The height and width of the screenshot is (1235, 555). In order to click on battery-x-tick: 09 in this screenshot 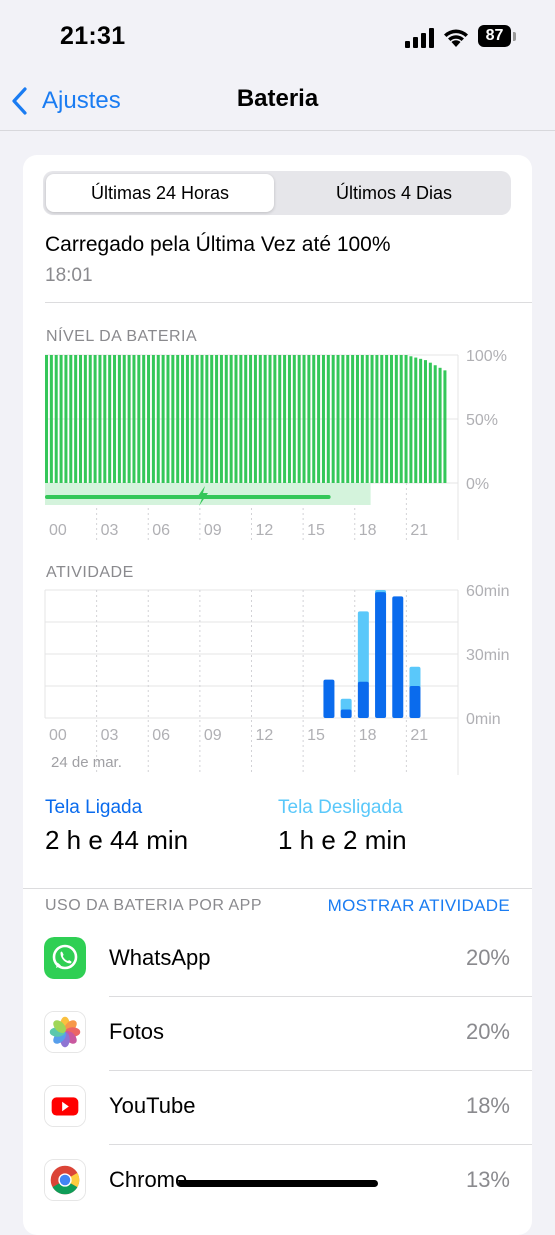, I will do `click(213, 530)`.